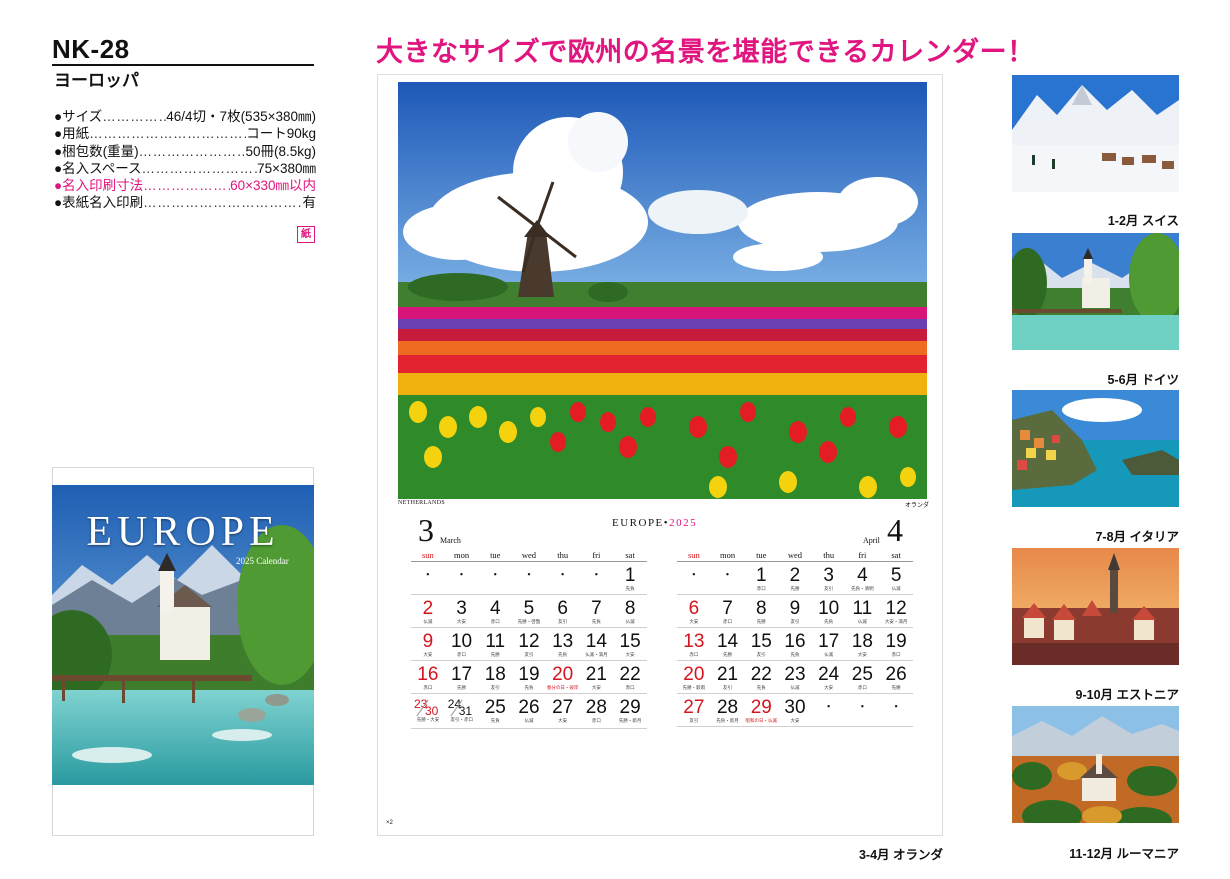 Image resolution: width=1230 pixels, height=879 pixels. I want to click on day-cell: 26 仏滅, so click(529, 711).